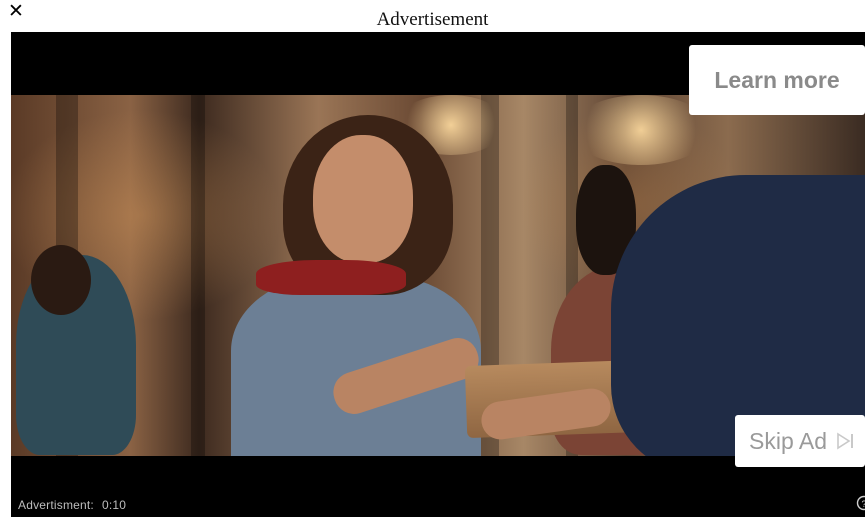  I want to click on woman-scarf, so click(331, 277).